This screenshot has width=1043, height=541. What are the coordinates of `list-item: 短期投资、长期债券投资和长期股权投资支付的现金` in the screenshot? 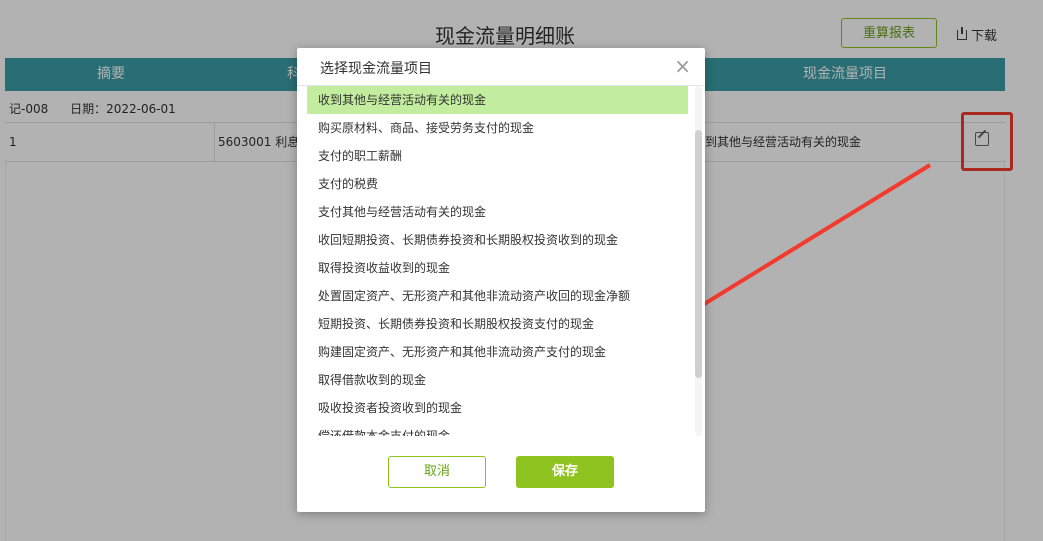 It's located at (497, 324).